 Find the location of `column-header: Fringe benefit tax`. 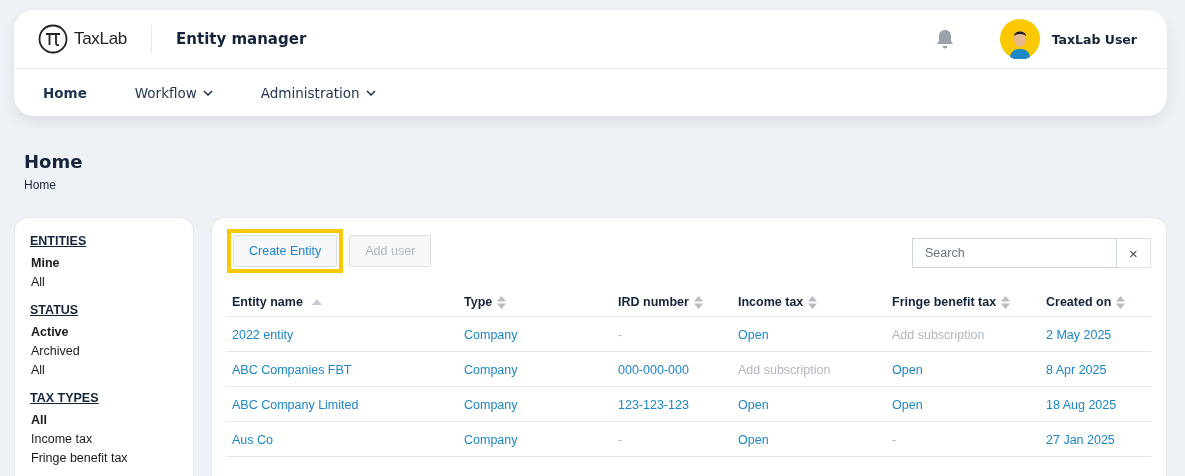

column-header: Fringe benefit tax is located at coordinates (944, 302).